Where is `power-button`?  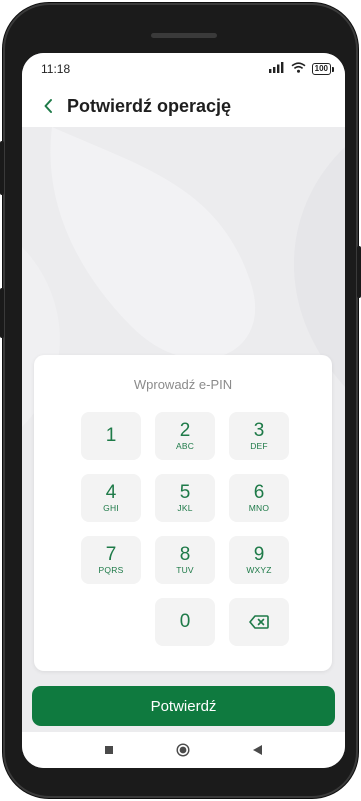 power-button is located at coordinates (359, 272).